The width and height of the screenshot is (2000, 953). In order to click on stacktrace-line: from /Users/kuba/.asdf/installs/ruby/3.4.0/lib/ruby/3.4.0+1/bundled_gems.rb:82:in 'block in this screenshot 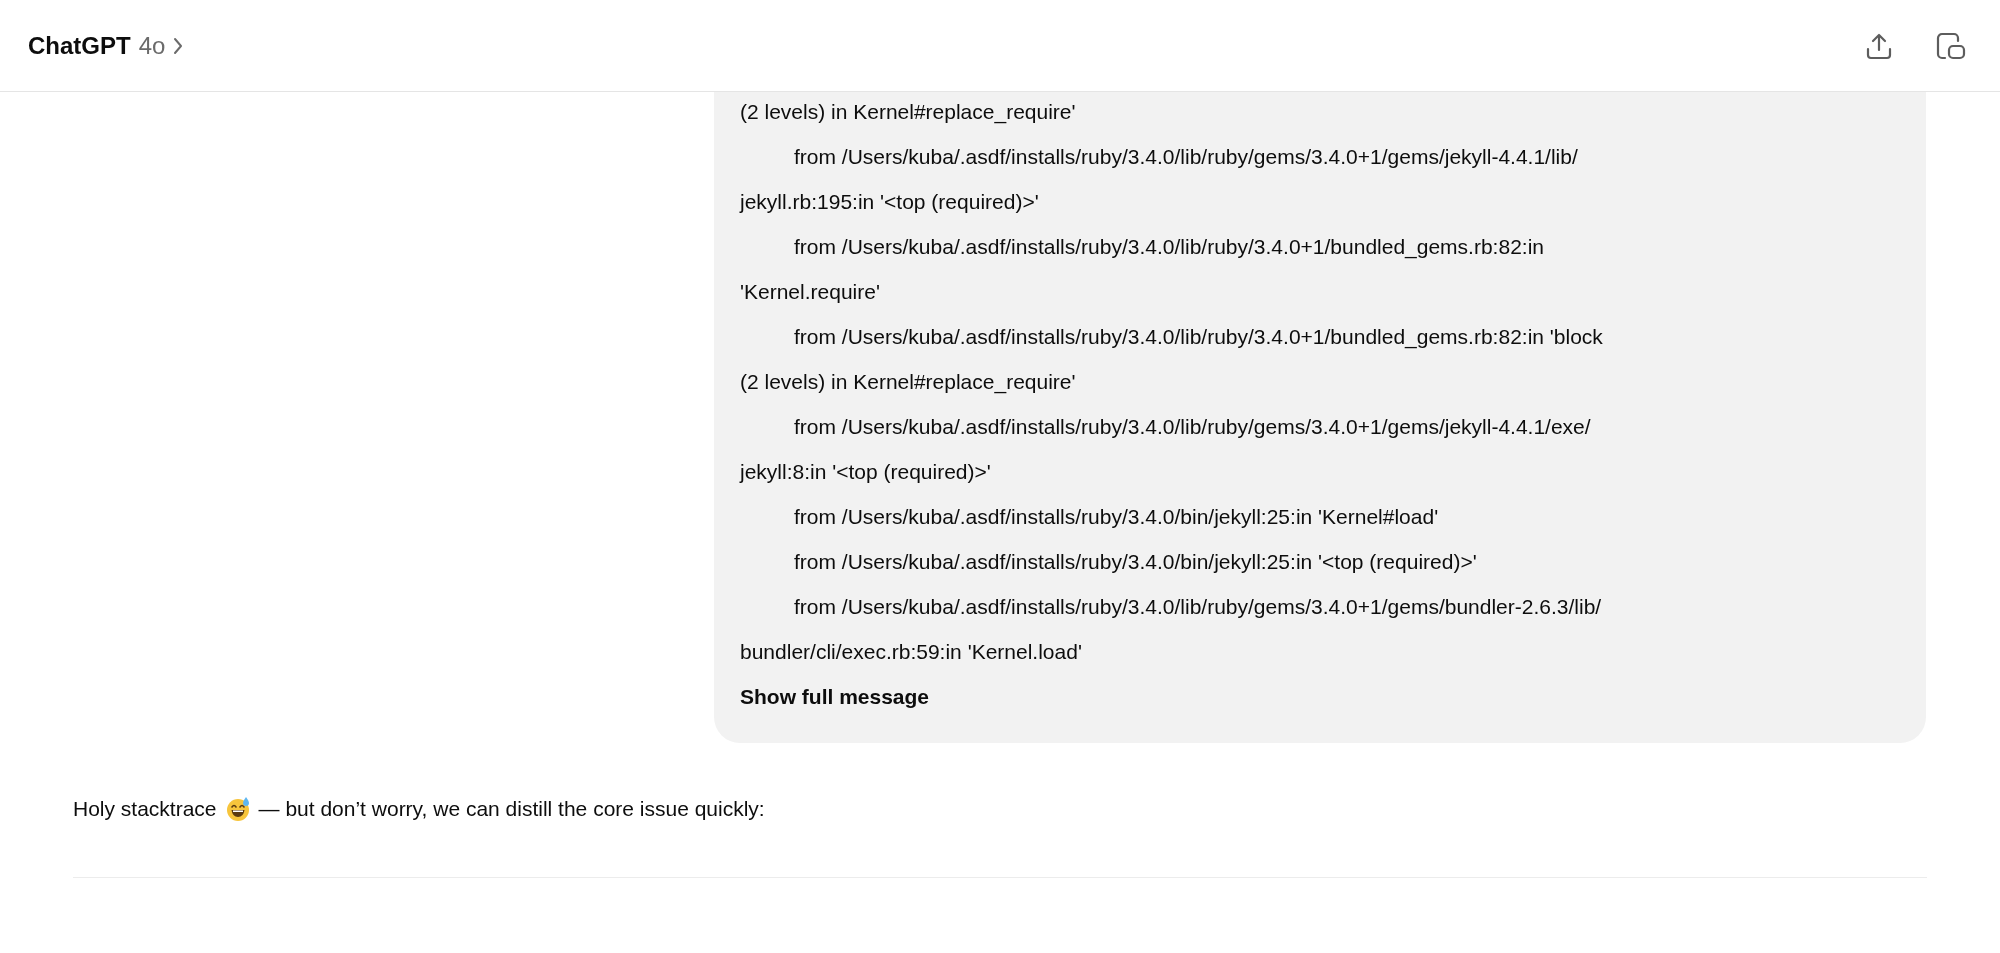, I will do `click(1198, 337)`.